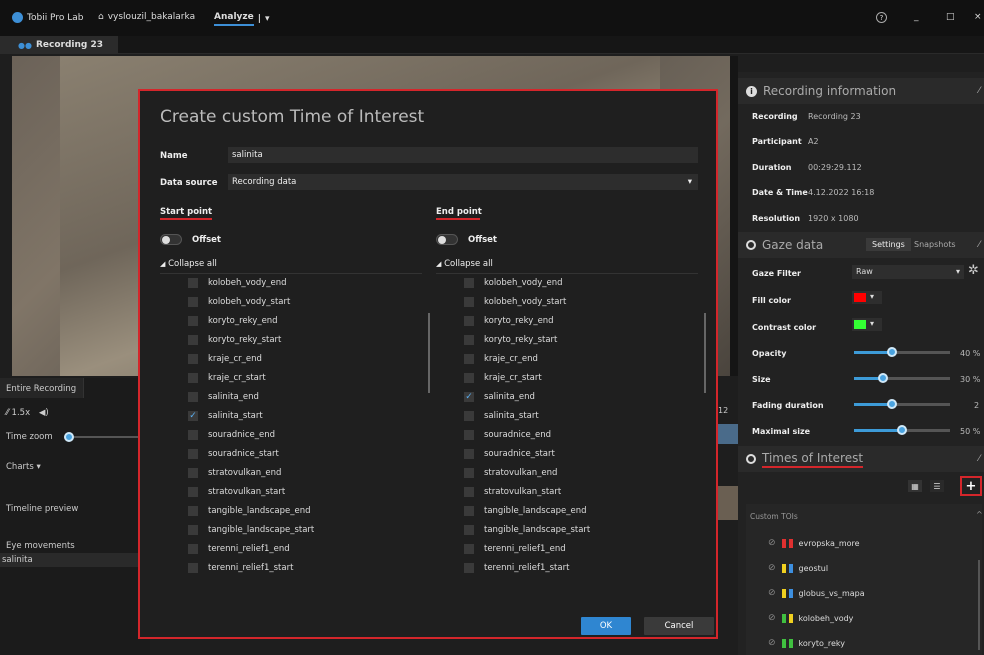 The image size is (984, 655). I want to click on end-list-scrollbar, so click(705, 353).